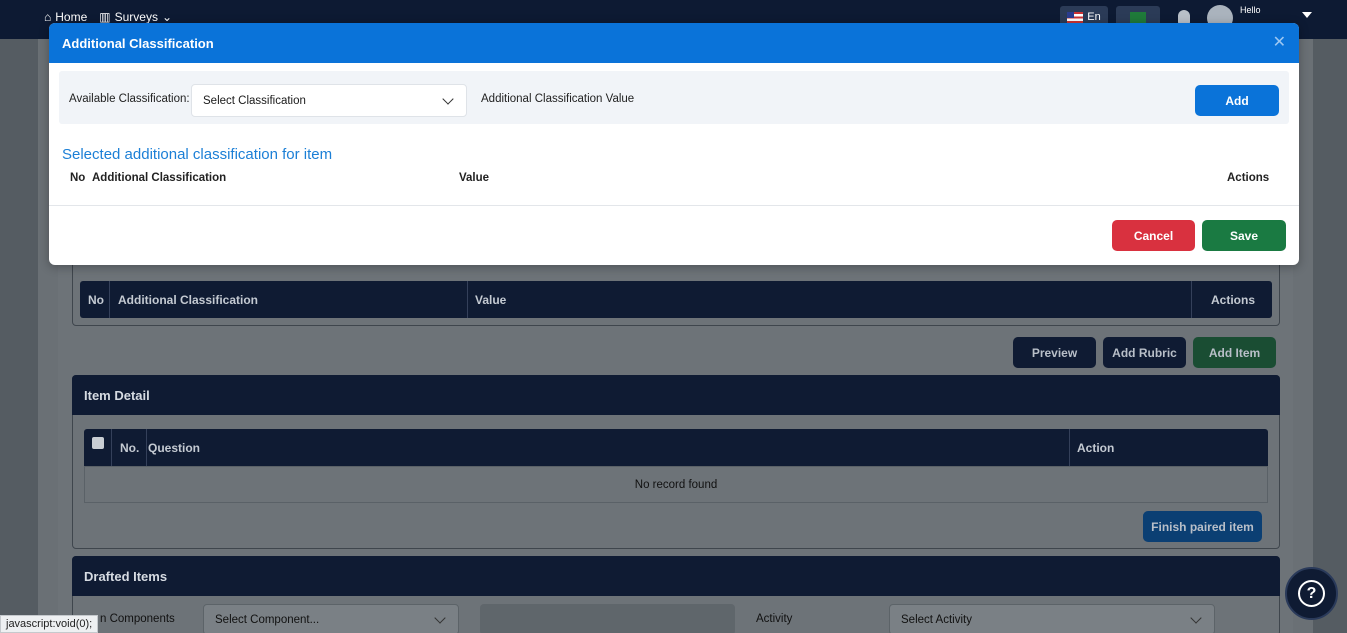 This screenshot has width=1347, height=633. Describe the element at coordinates (65, 17) in the screenshot. I see `nav-home: ⌂ Home` at that location.